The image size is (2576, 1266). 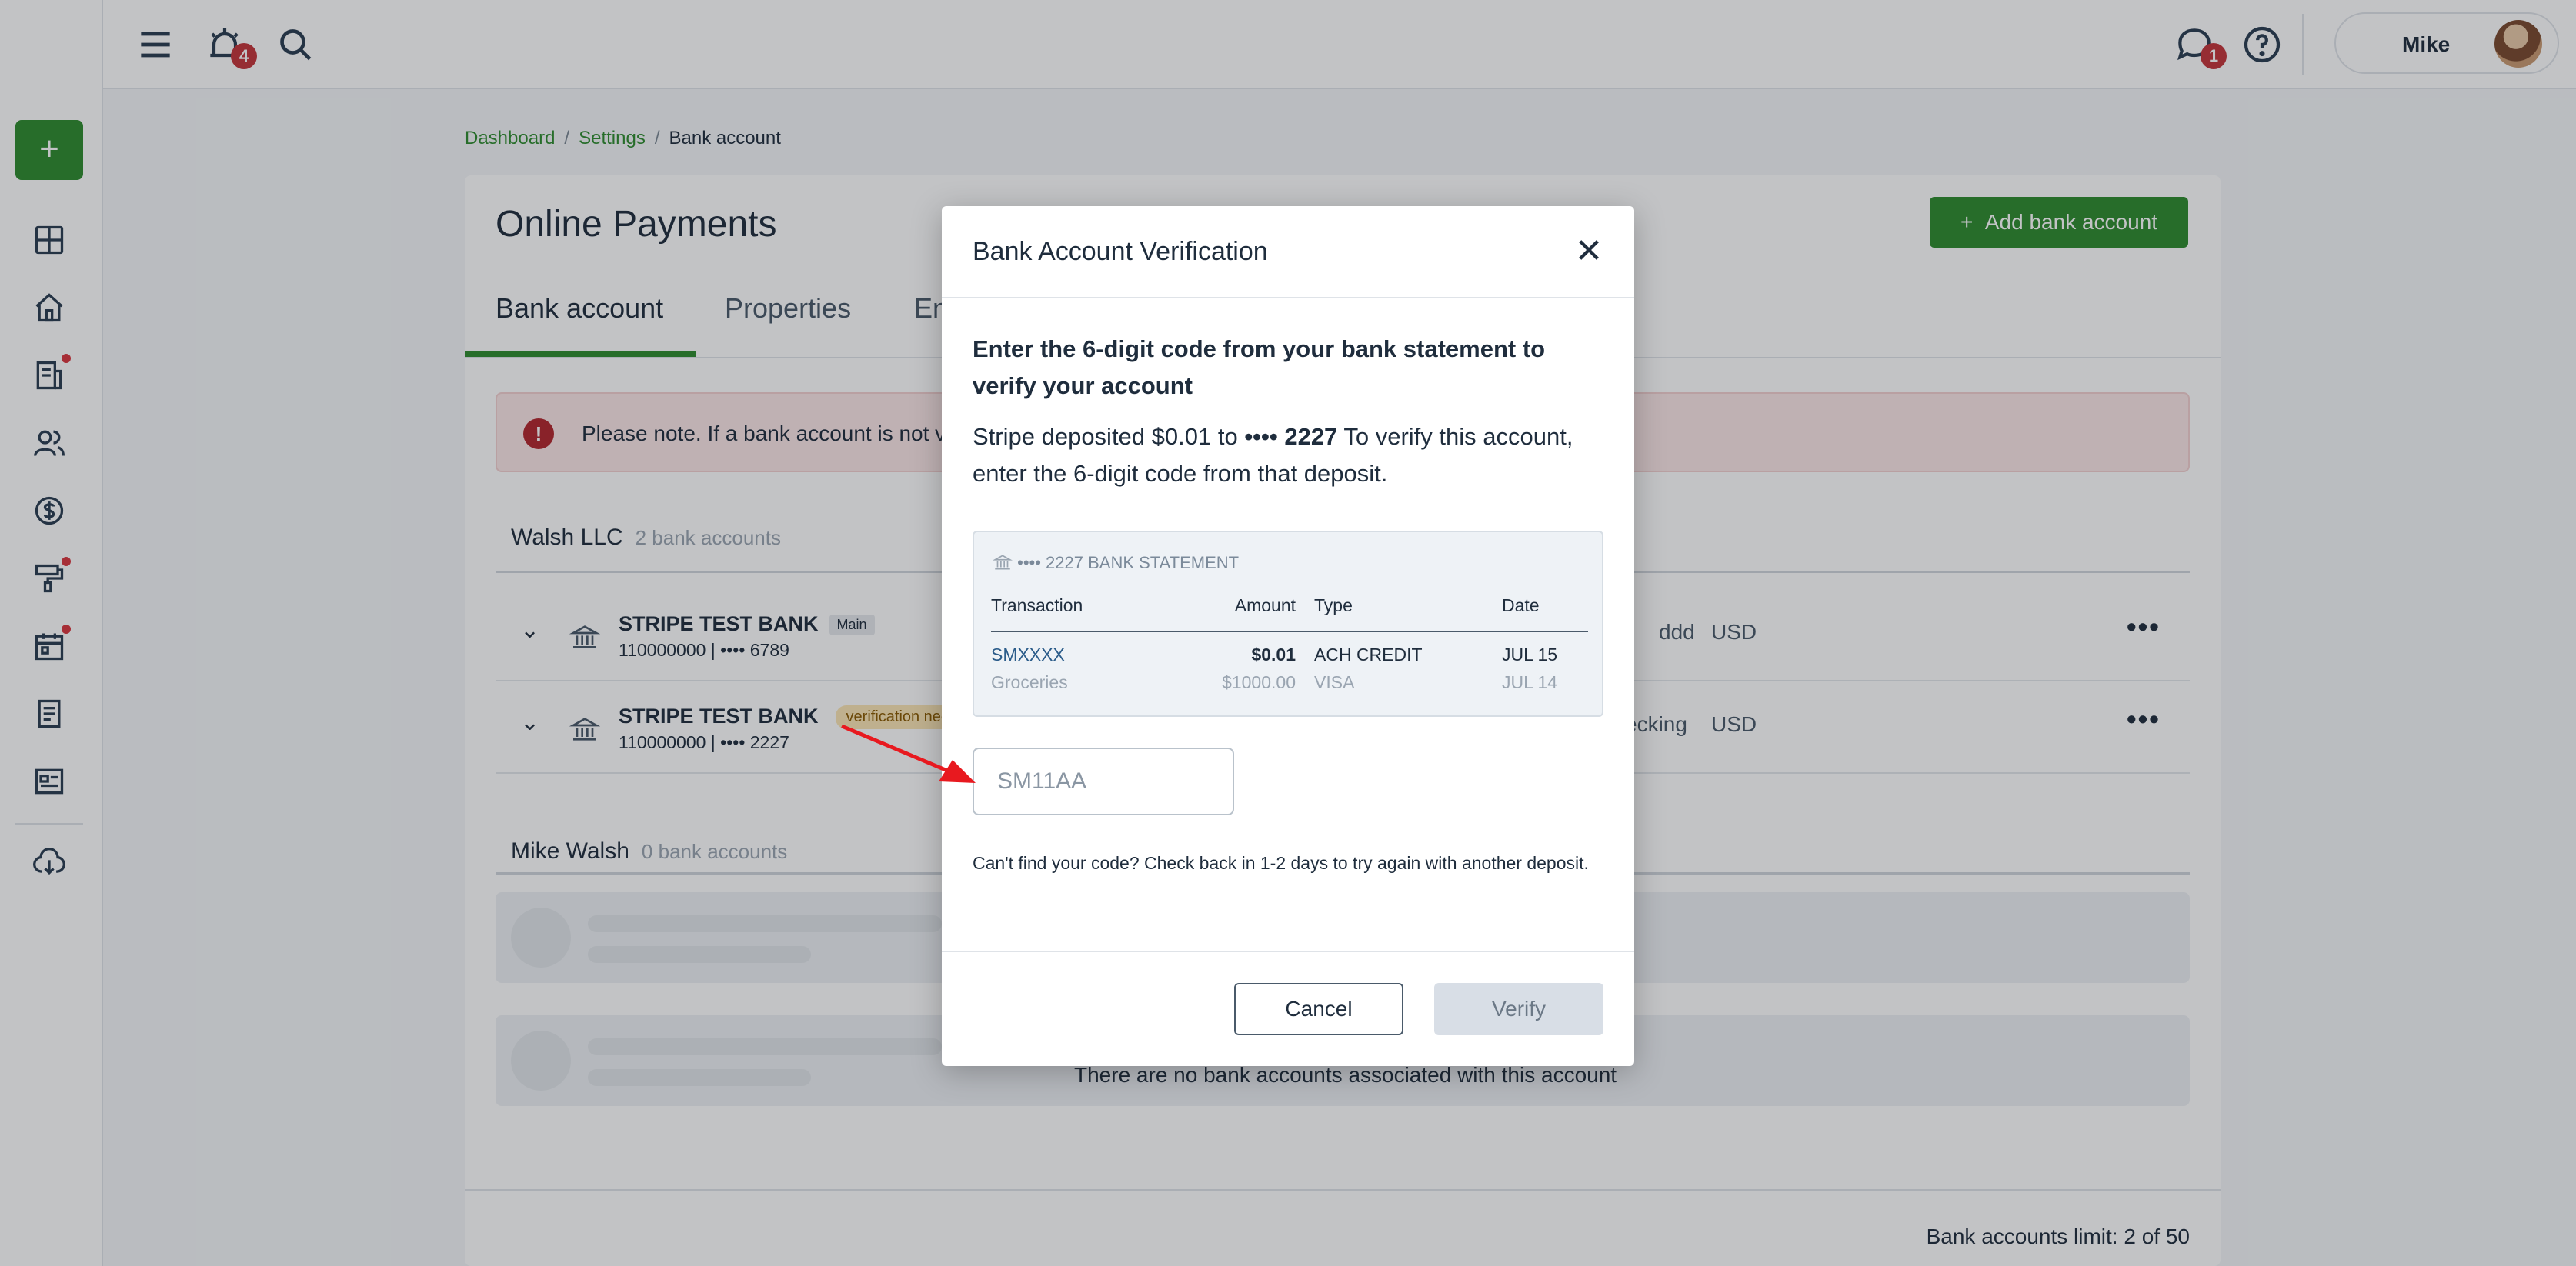 I want to click on column-amount: Amount, so click(x=1265, y=605).